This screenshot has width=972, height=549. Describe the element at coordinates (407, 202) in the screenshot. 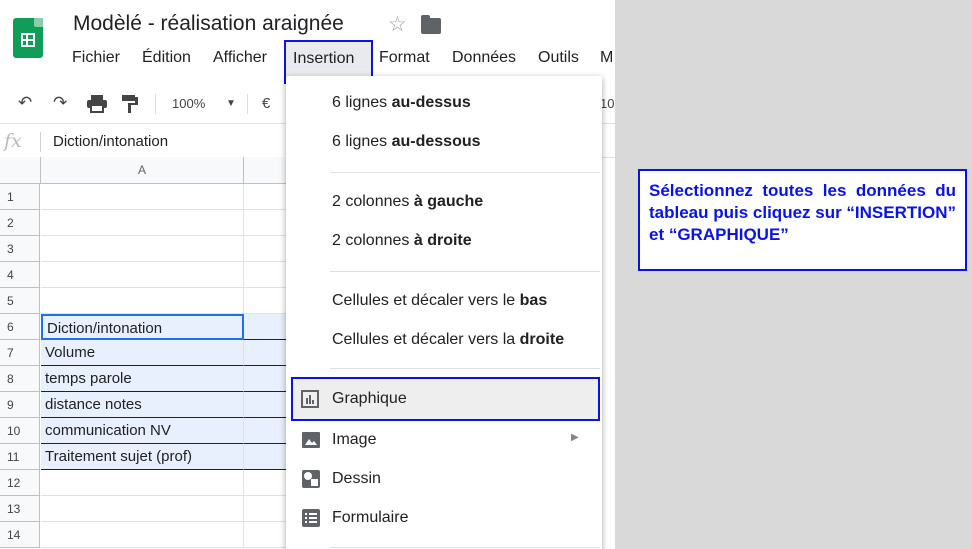

I see `menu-item-cols-left: 2 colonnes à gauche` at that location.